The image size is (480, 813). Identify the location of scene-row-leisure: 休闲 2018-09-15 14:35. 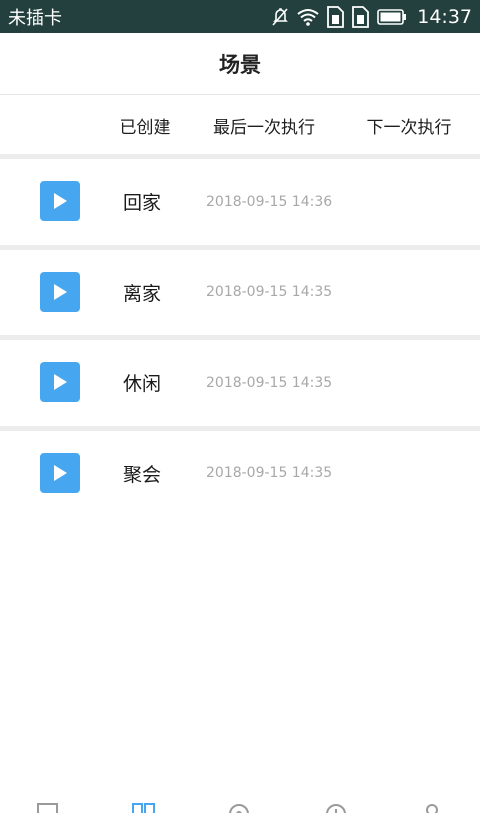
(240, 380).